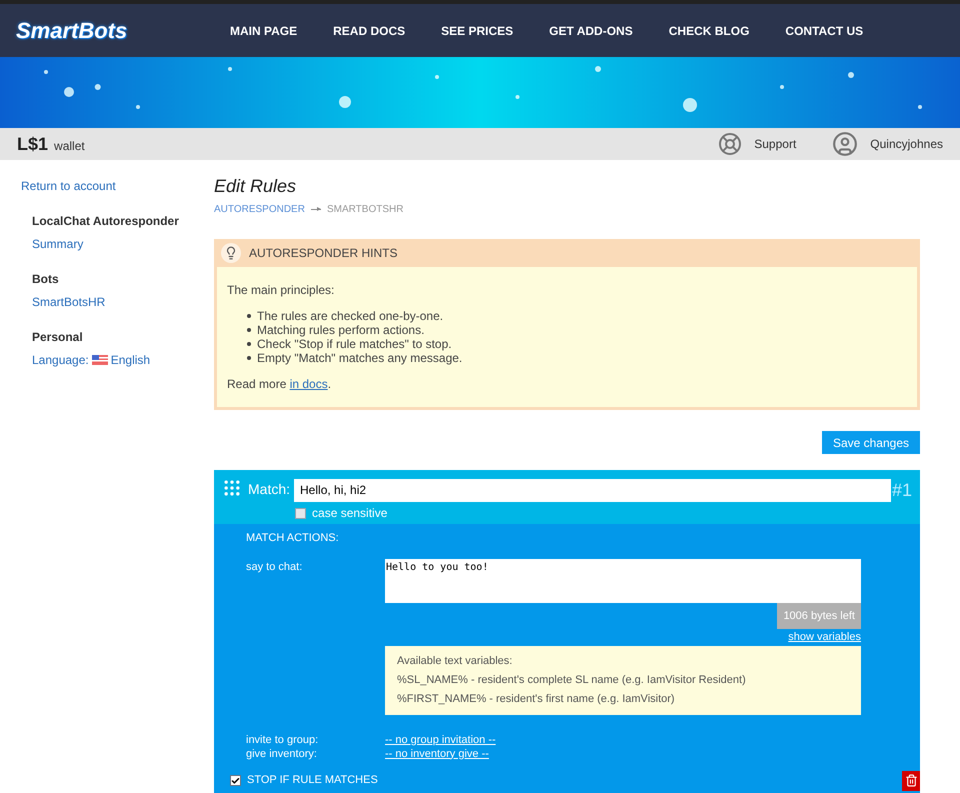  Describe the element at coordinates (264, 31) in the screenshot. I see `nav-link: MAIN PAGE` at that location.